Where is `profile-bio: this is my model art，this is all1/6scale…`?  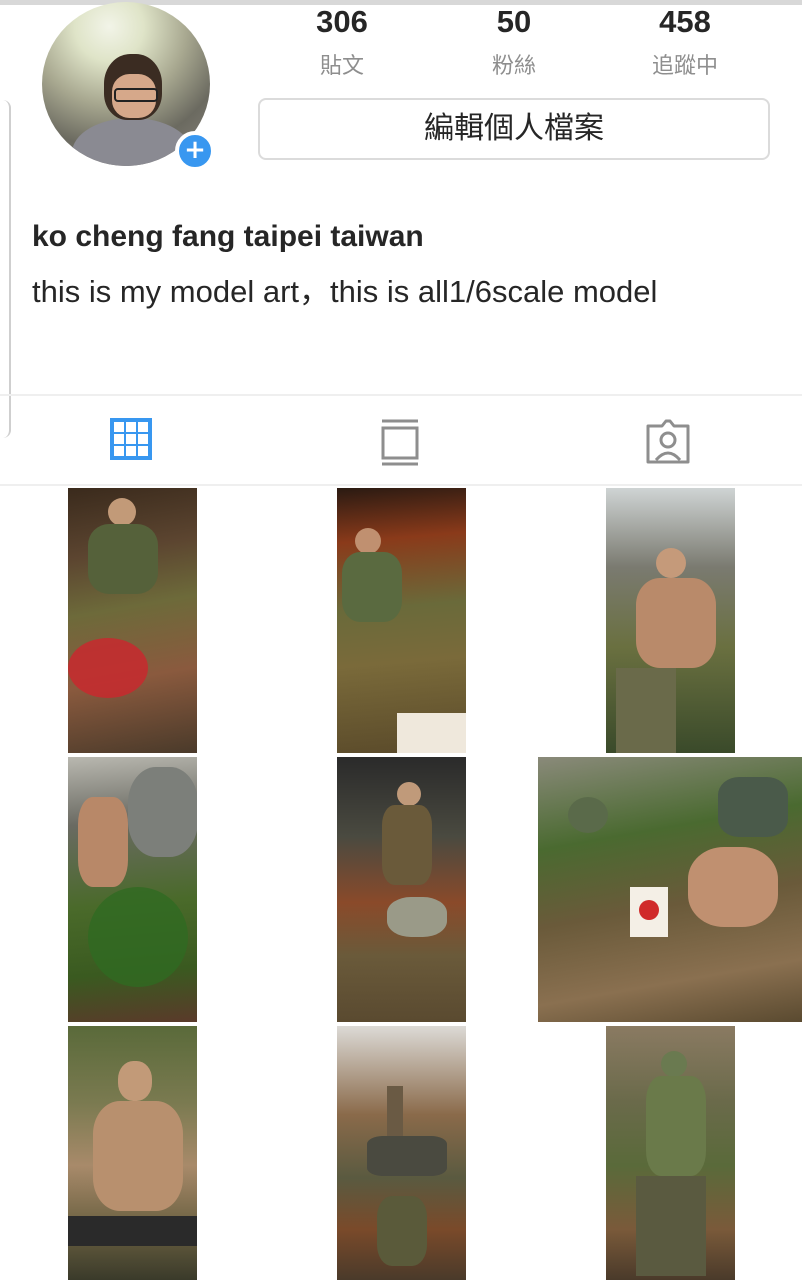 profile-bio: this is my model art，this is all1/6scale… is located at coordinates (345, 291).